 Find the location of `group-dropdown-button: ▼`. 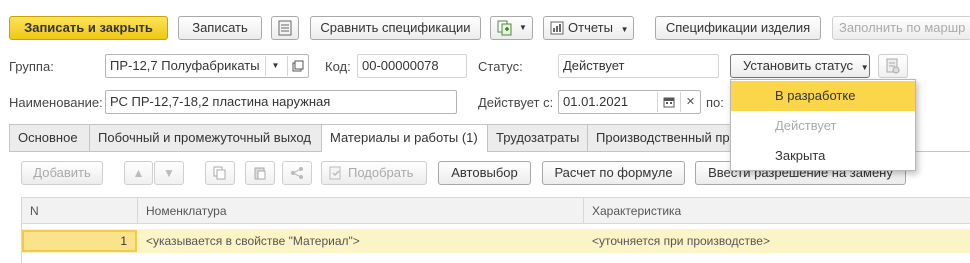

group-dropdown-button: ▼ is located at coordinates (275, 66).